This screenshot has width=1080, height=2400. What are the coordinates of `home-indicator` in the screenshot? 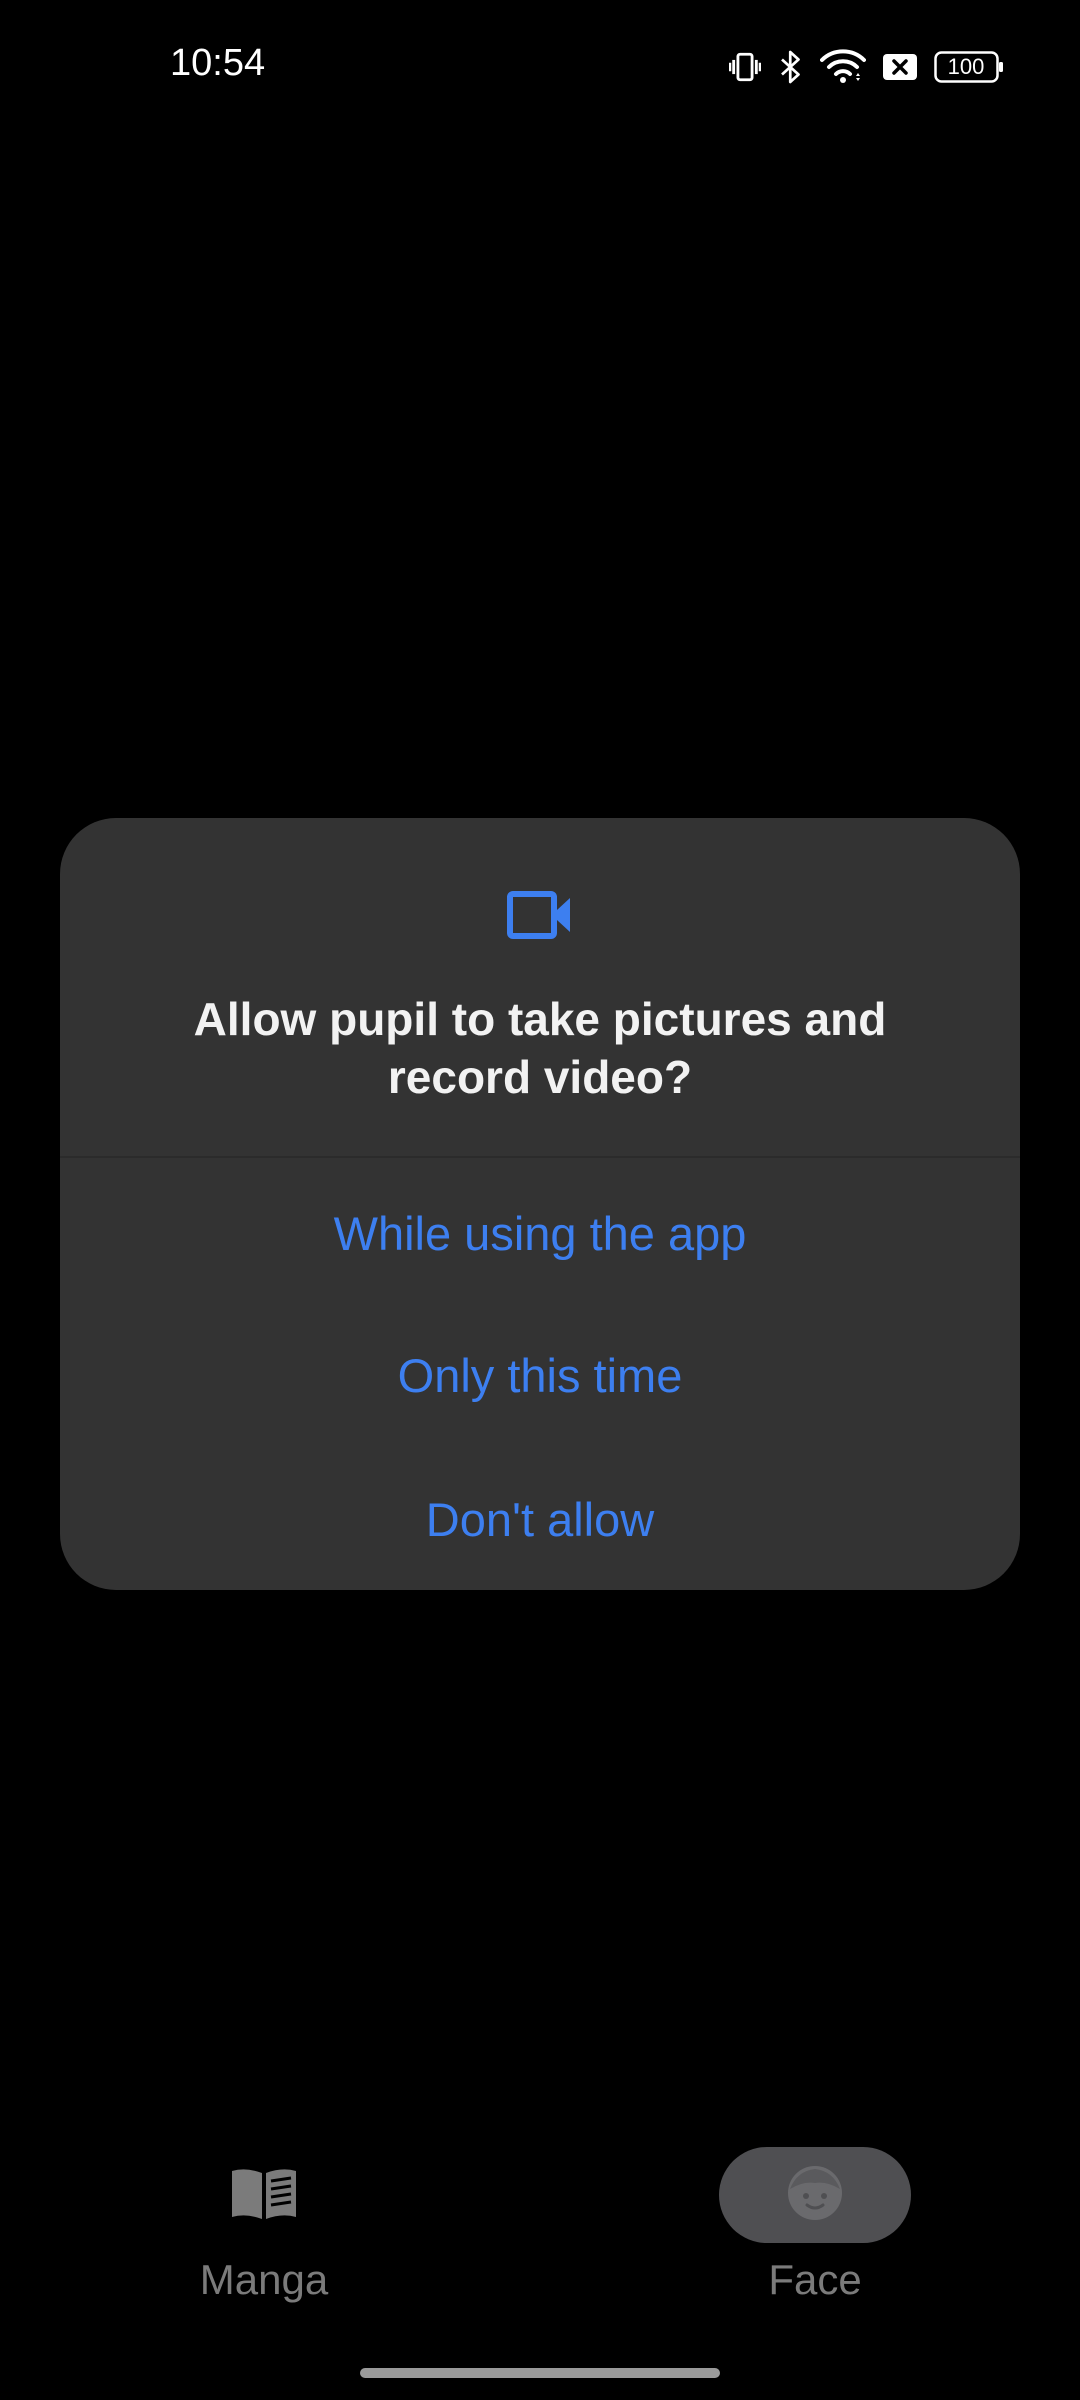 It's located at (540, 2373).